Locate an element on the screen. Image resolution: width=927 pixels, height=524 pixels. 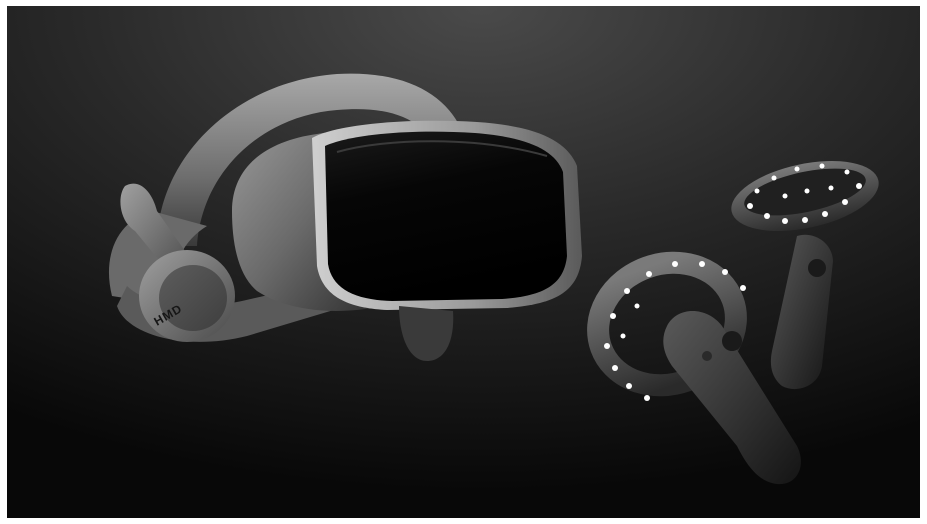
left-thumbstick is located at coordinates (732, 341).